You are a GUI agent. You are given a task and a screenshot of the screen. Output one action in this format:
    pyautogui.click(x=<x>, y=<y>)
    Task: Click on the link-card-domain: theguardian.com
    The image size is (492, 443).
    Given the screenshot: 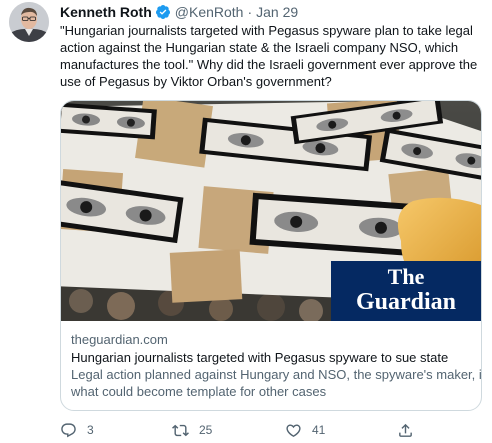 What is the action you would take?
    pyautogui.click(x=119, y=339)
    